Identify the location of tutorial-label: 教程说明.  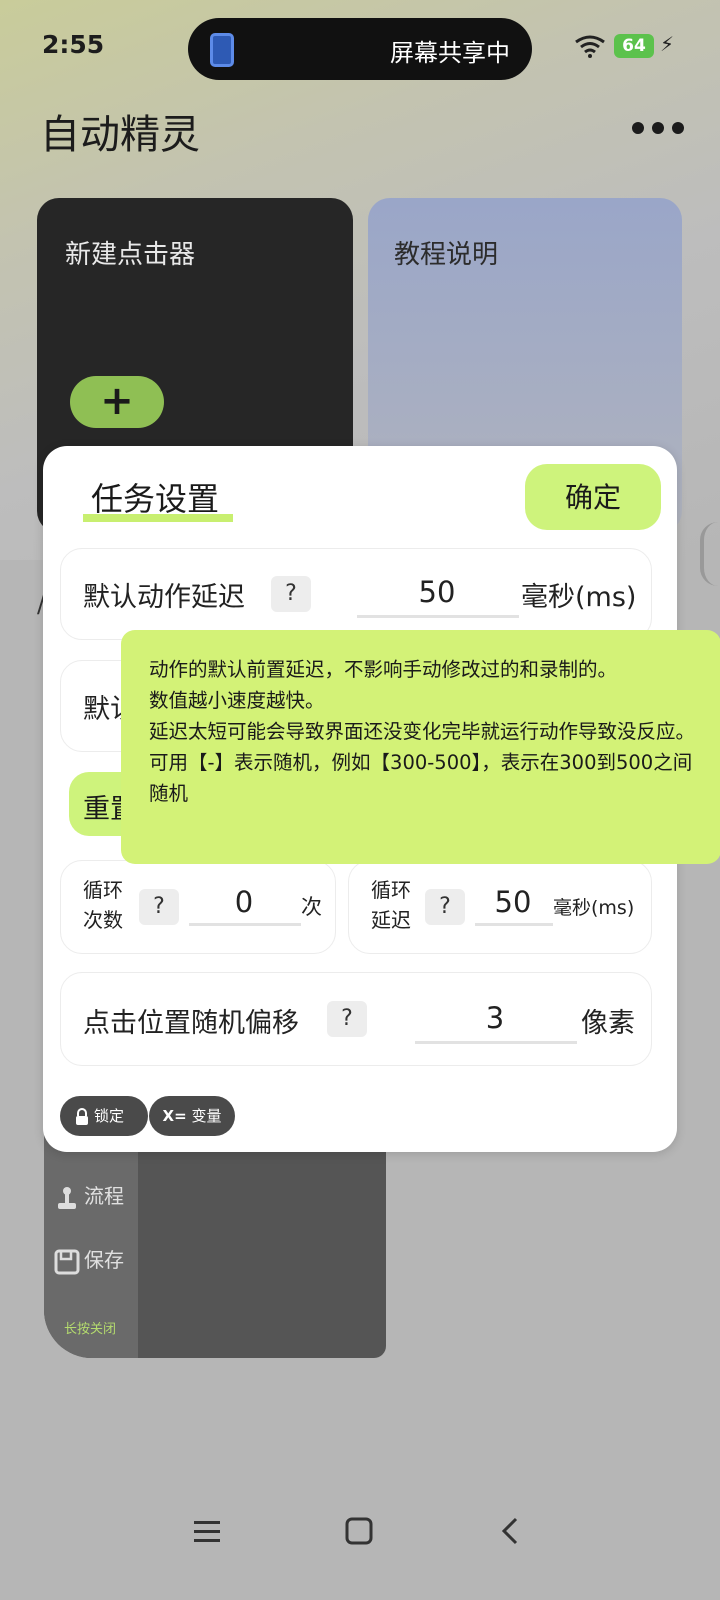
(446, 255).